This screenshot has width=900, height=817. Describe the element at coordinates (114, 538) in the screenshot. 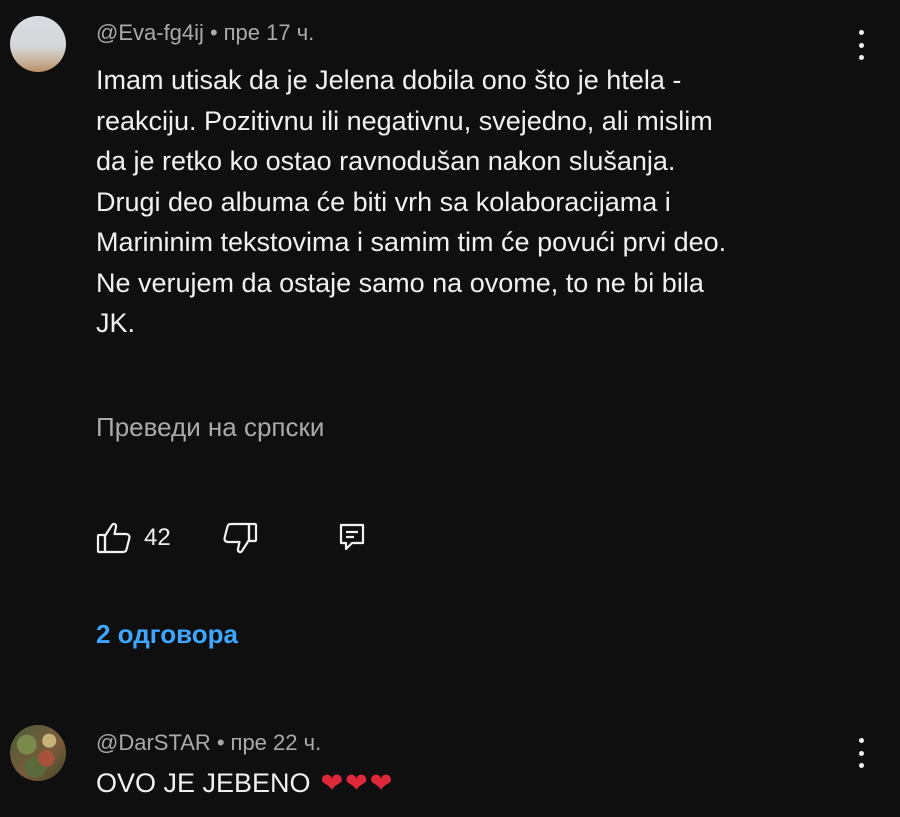

I see `thumbs-up-icon` at that location.